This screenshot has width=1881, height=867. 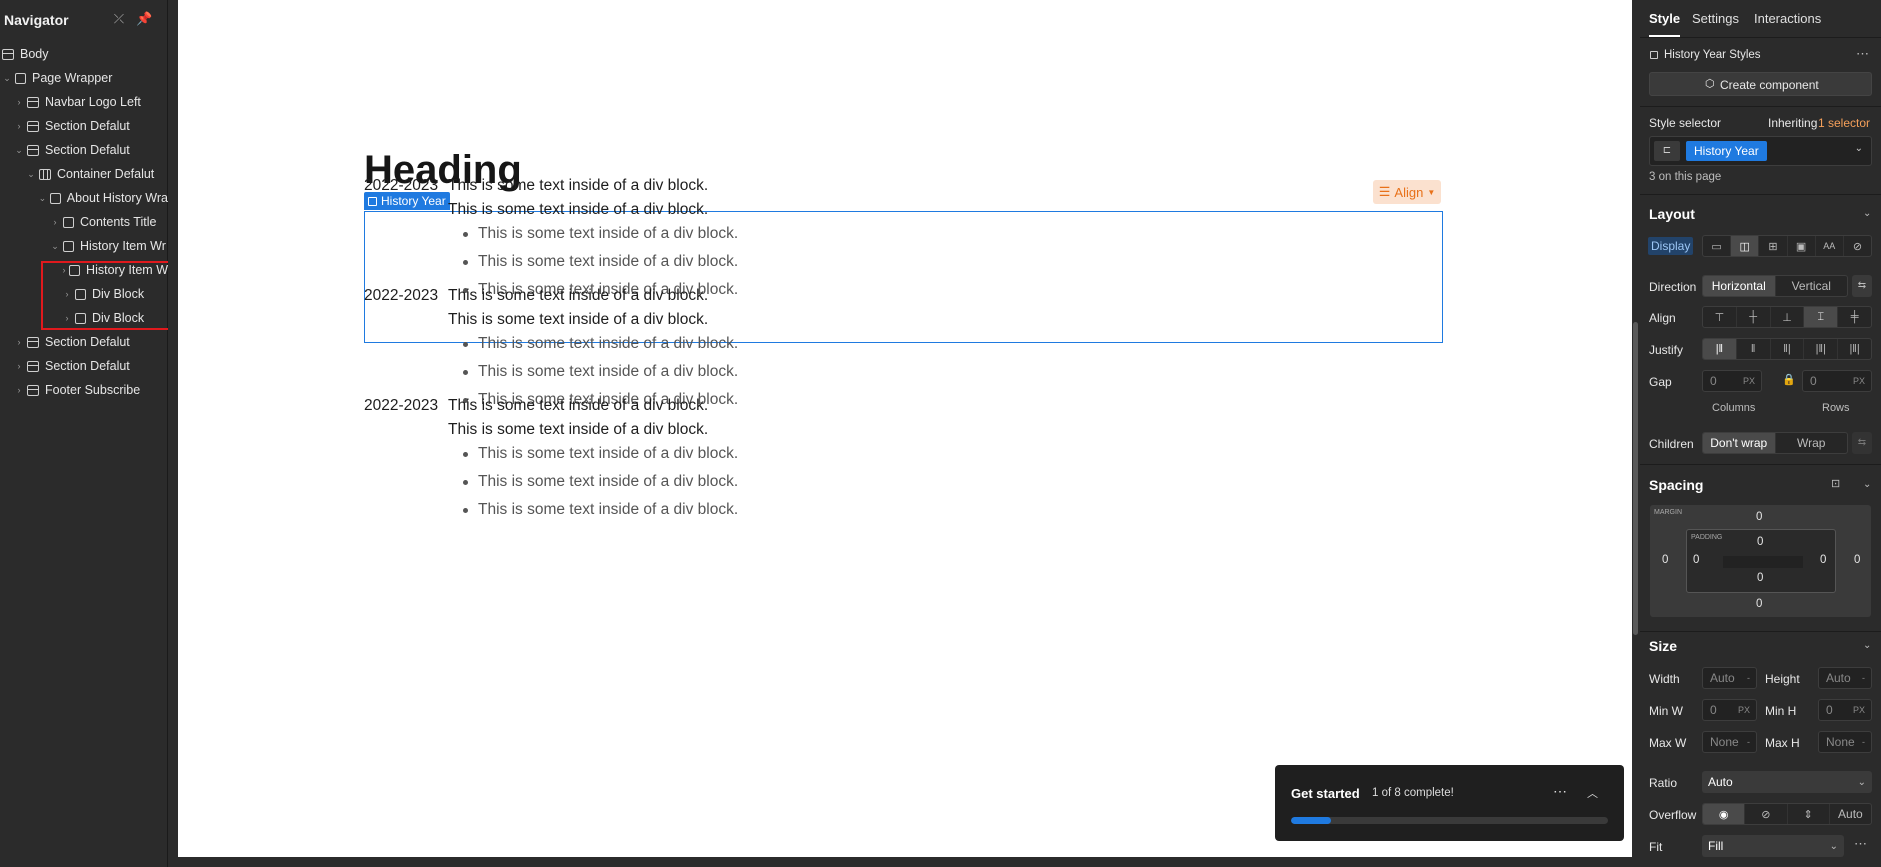 I want to click on tab-interactions: Interactions, so click(x=1787, y=18).